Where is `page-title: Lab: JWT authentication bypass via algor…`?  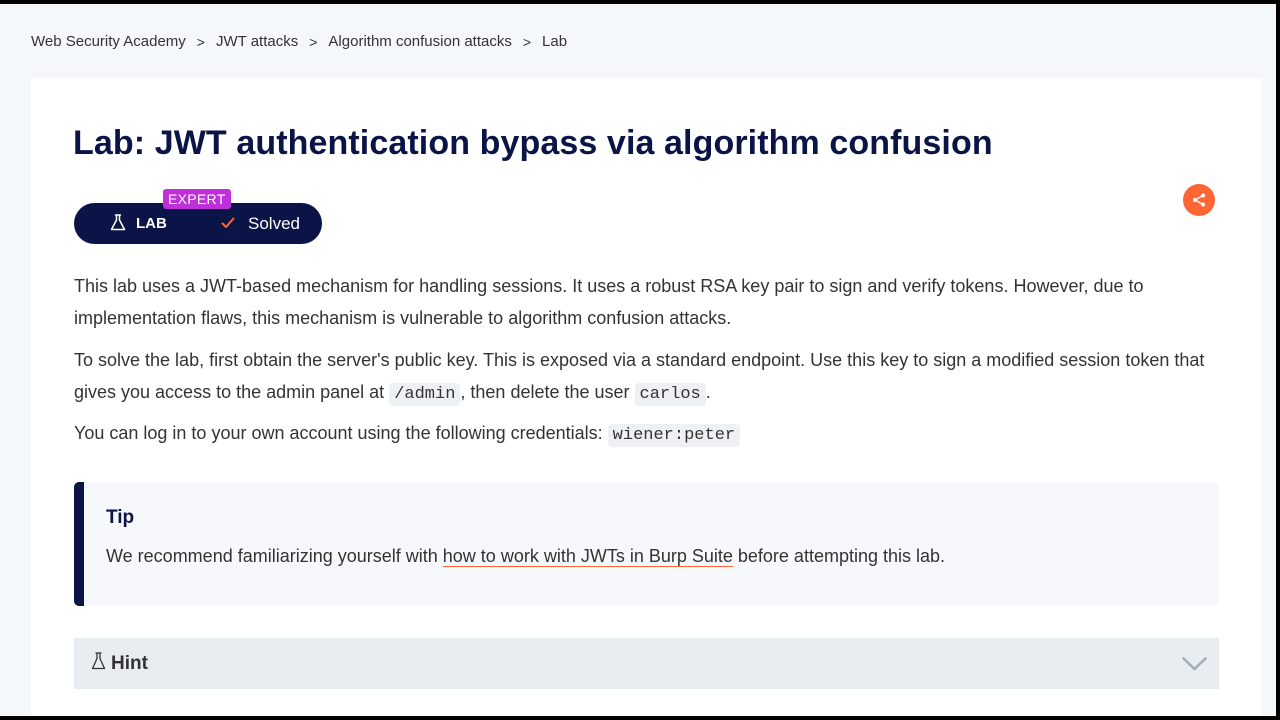 page-title: Lab: JWT authentication bypass via algor… is located at coordinates (533, 143).